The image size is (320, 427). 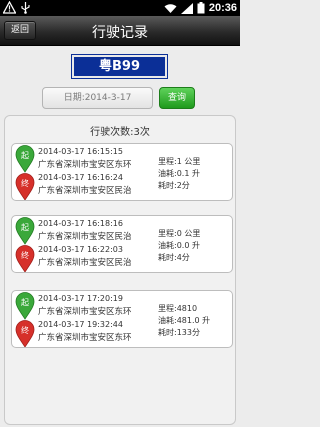 What do you see at coordinates (174, 257) in the screenshot?
I see `trip-duration: 耗时:4分` at bounding box center [174, 257].